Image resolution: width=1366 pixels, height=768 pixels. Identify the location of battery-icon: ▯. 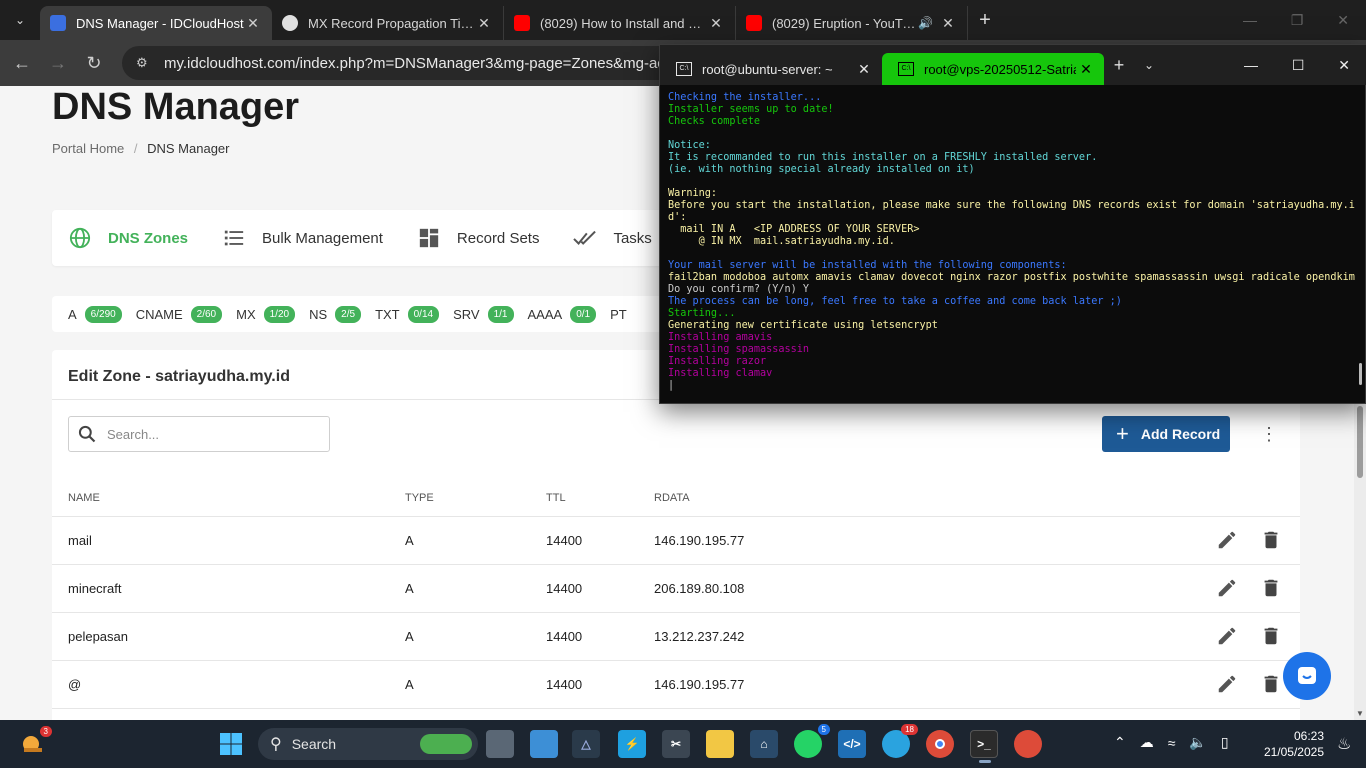
(1225, 742).